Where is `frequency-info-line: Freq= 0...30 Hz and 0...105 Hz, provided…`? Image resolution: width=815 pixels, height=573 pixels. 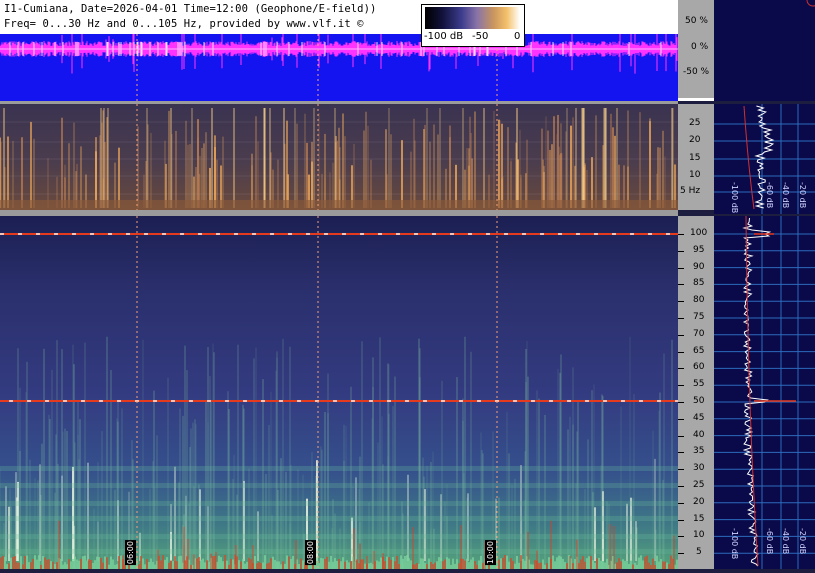
frequency-info-line: Freq= 0...30 Hz and 0...105 Hz, provided… is located at coordinates (184, 24).